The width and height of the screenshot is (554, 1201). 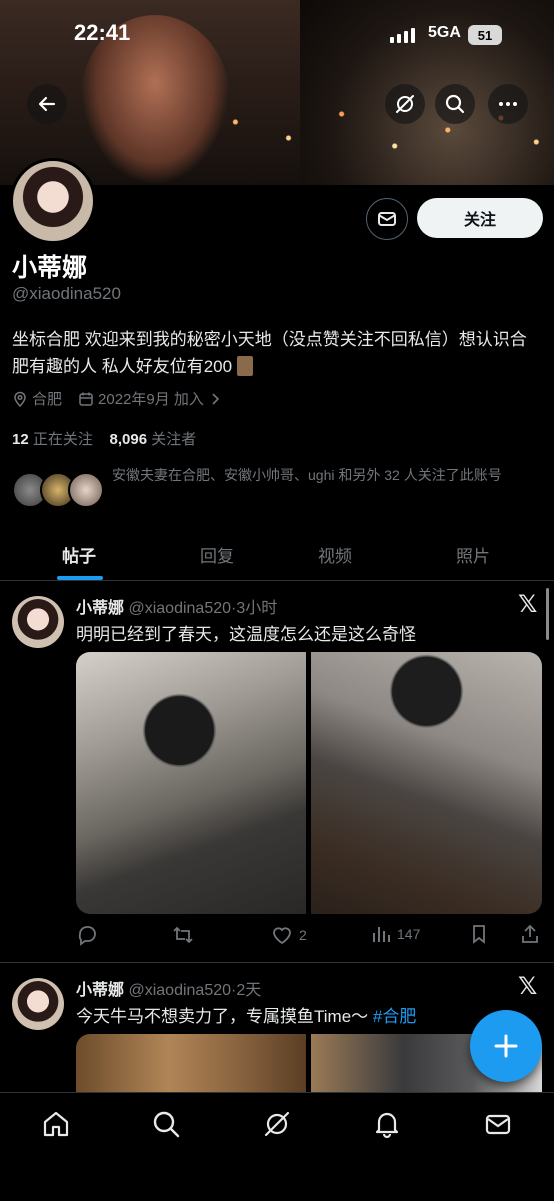 I want to click on views-action: 147, so click(x=395, y=934).